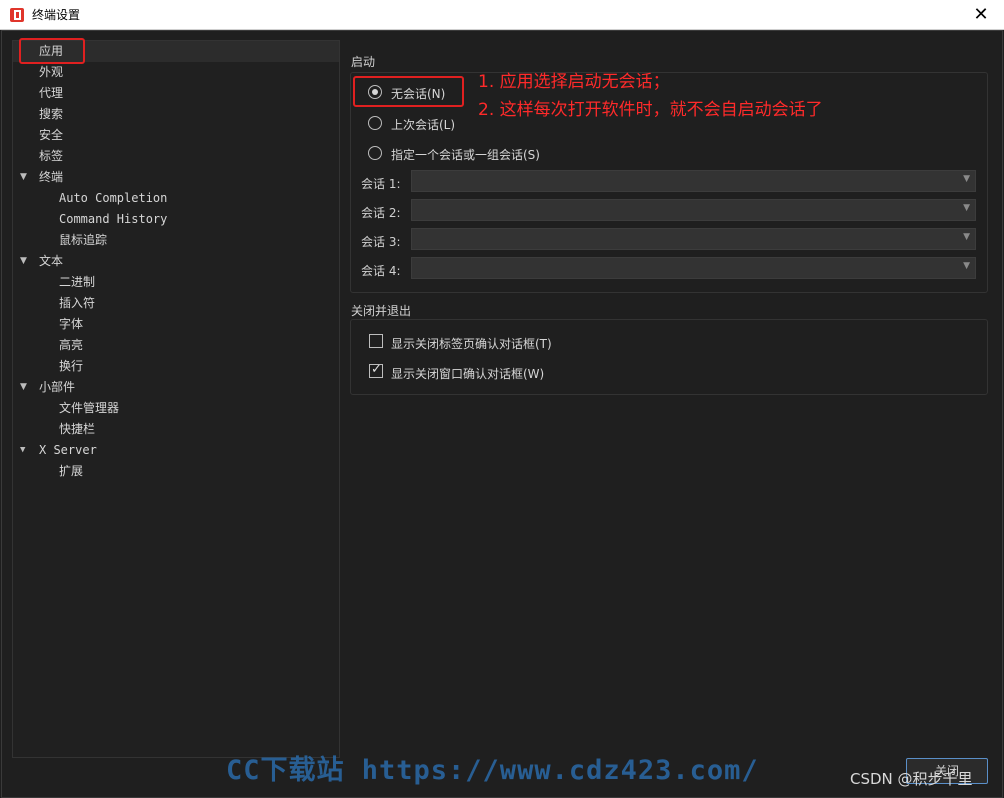 The image size is (1004, 798). Describe the element at coordinates (376, 341) in the screenshot. I see `confirm-close-tab-checkbox` at that location.